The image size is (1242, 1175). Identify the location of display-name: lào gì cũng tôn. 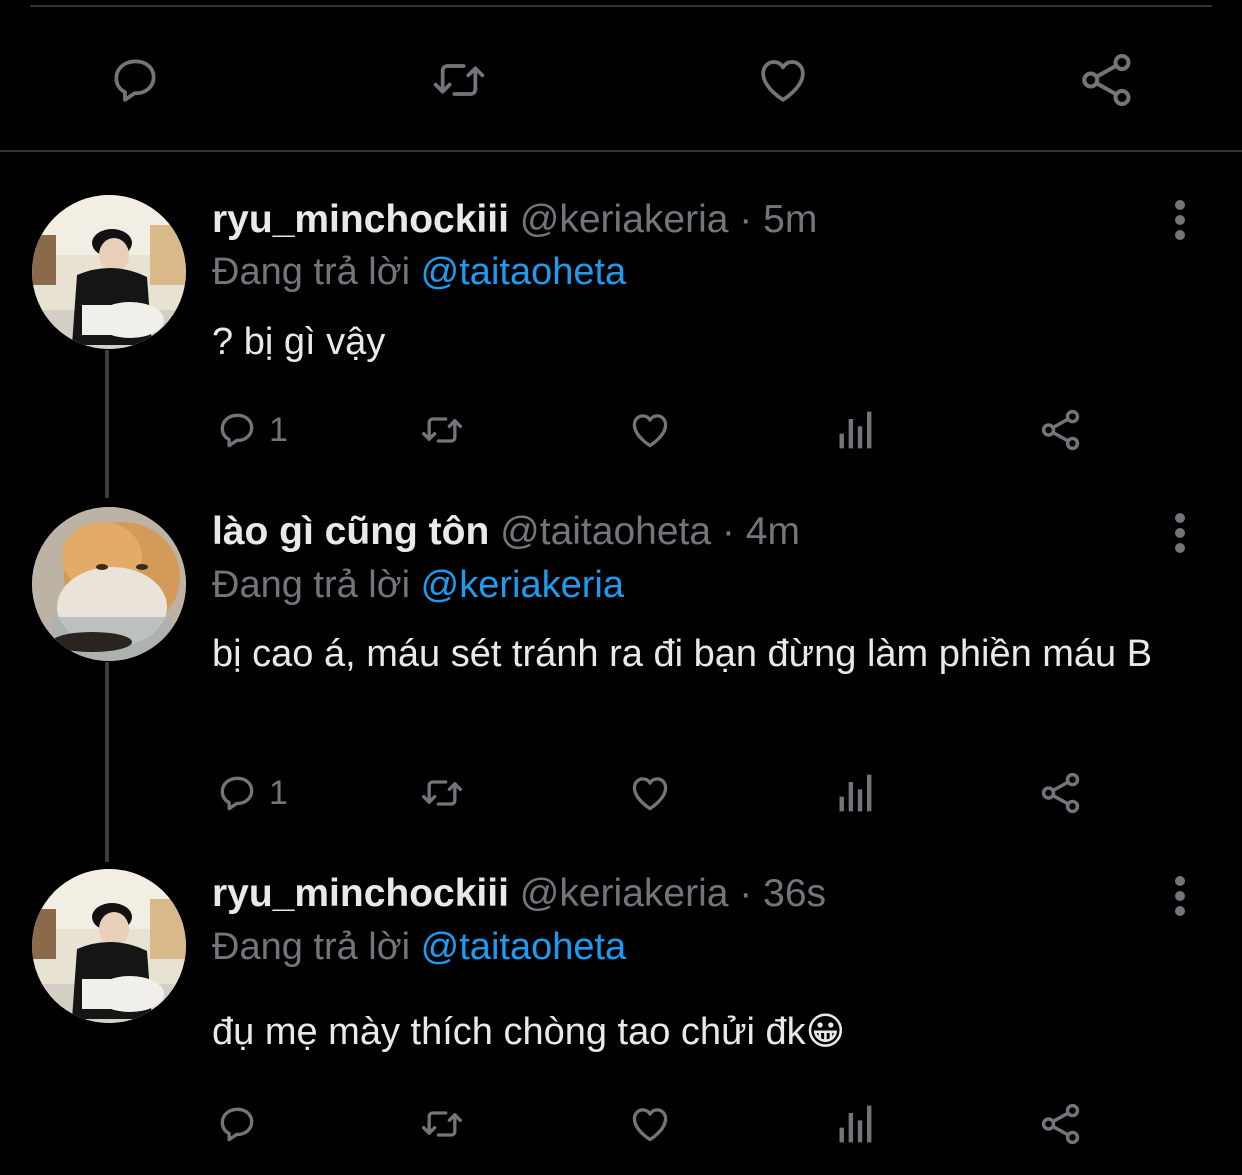
(350, 531).